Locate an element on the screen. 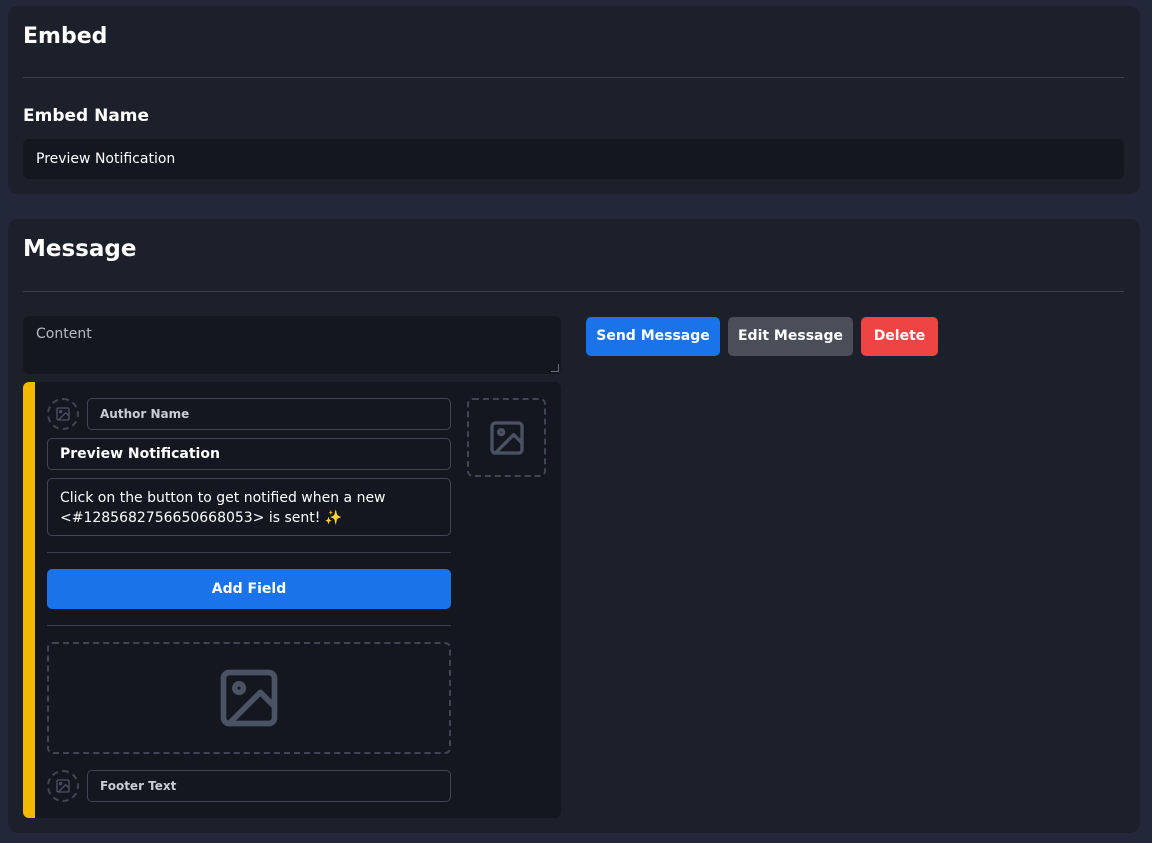  content-textarea: Content is located at coordinates (292, 345).